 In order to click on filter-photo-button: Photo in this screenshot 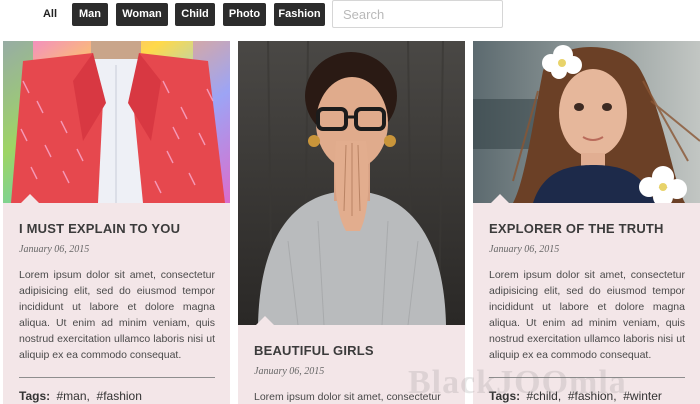, I will do `click(244, 14)`.